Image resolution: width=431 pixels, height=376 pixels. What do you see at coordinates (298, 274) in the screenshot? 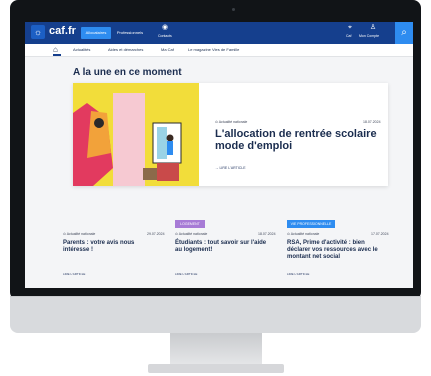
I see `card3-read-link: LIRE L'ARTICLE` at bounding box center [298, 274].